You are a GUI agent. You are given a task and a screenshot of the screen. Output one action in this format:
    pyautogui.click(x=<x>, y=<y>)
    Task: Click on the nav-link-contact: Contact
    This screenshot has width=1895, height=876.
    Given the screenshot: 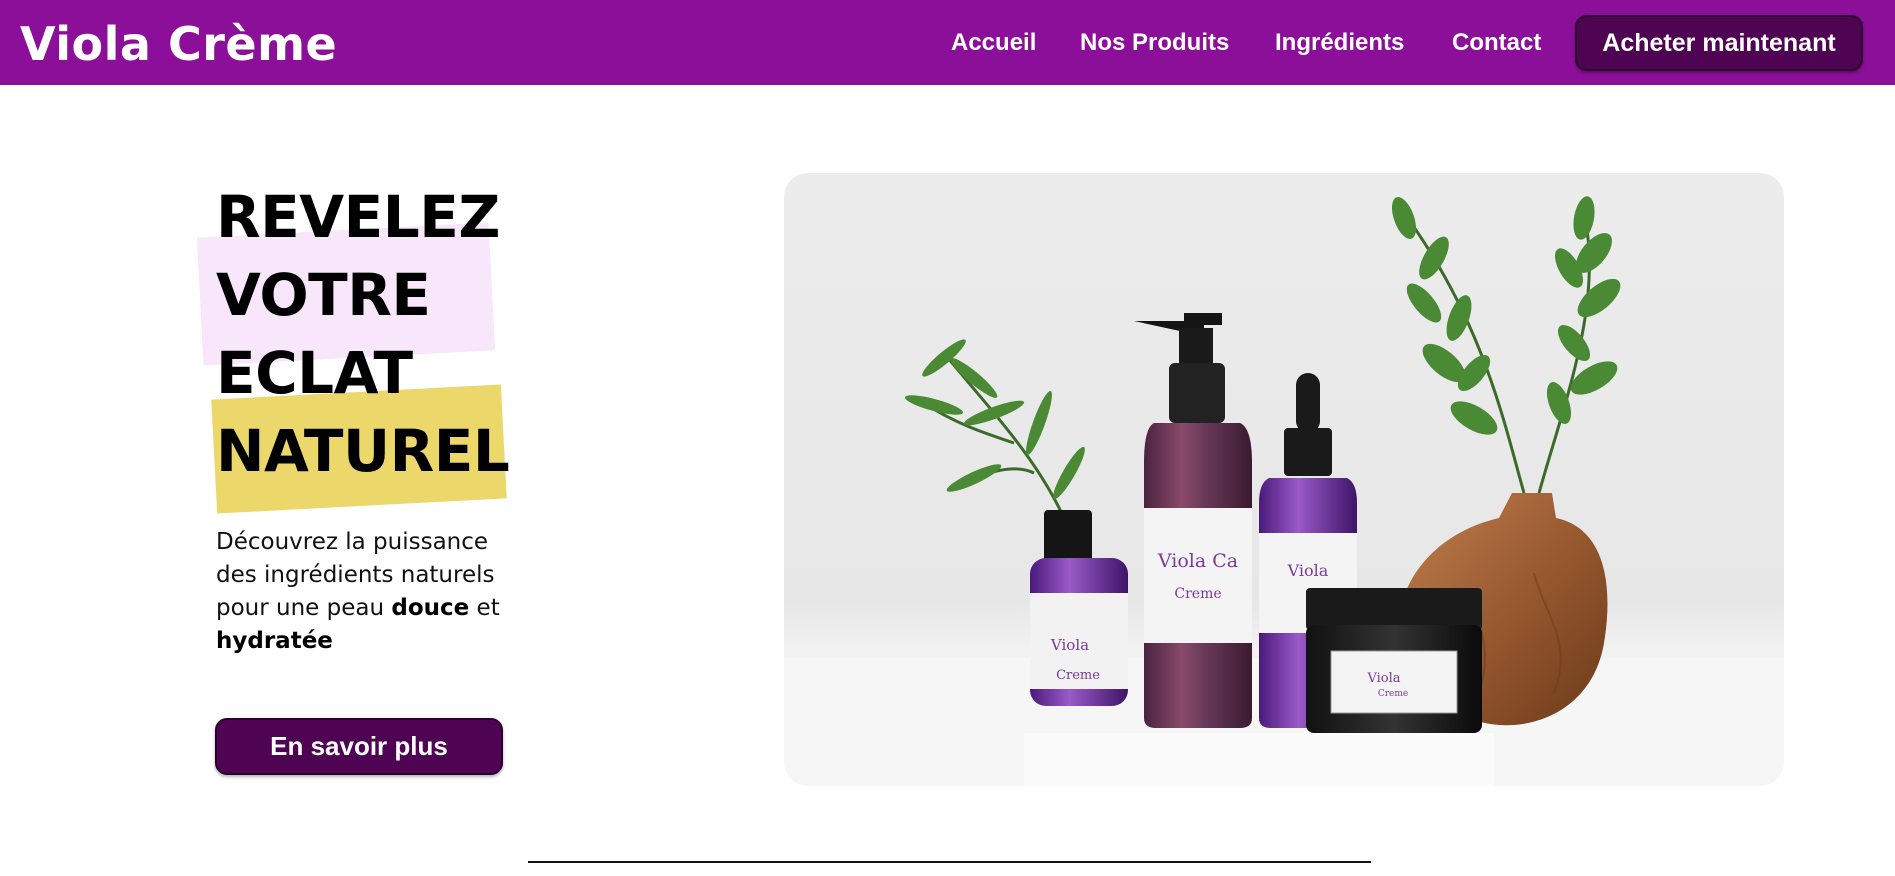 What is the action you would take?
    pyautogui.click(x=1496, y=43)
    